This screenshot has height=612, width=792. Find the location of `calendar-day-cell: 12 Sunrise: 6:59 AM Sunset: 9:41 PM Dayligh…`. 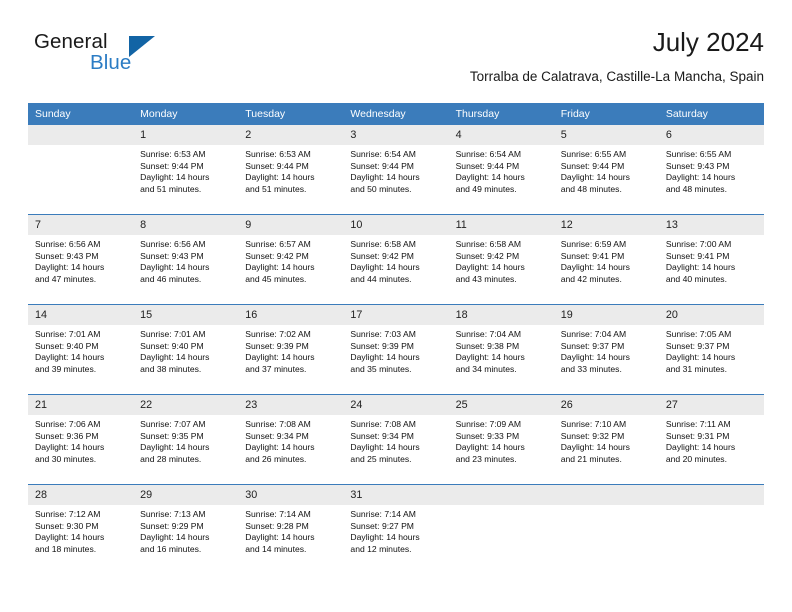

calendar-day-cell: 12 Sunrise: 6:59 AM Sunset: 9:41 PM Dayligh… is located at coordinates (606, 259).